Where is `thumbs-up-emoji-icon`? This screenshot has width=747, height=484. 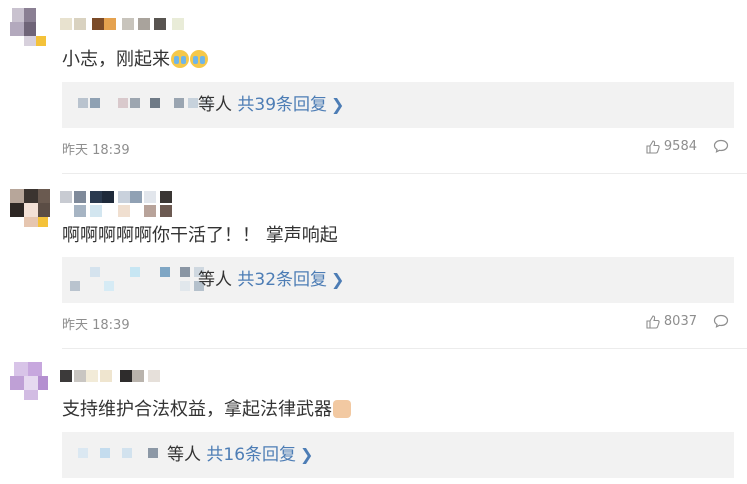 thumbs-up-emoji-icon is located at coordinates (342, 409).